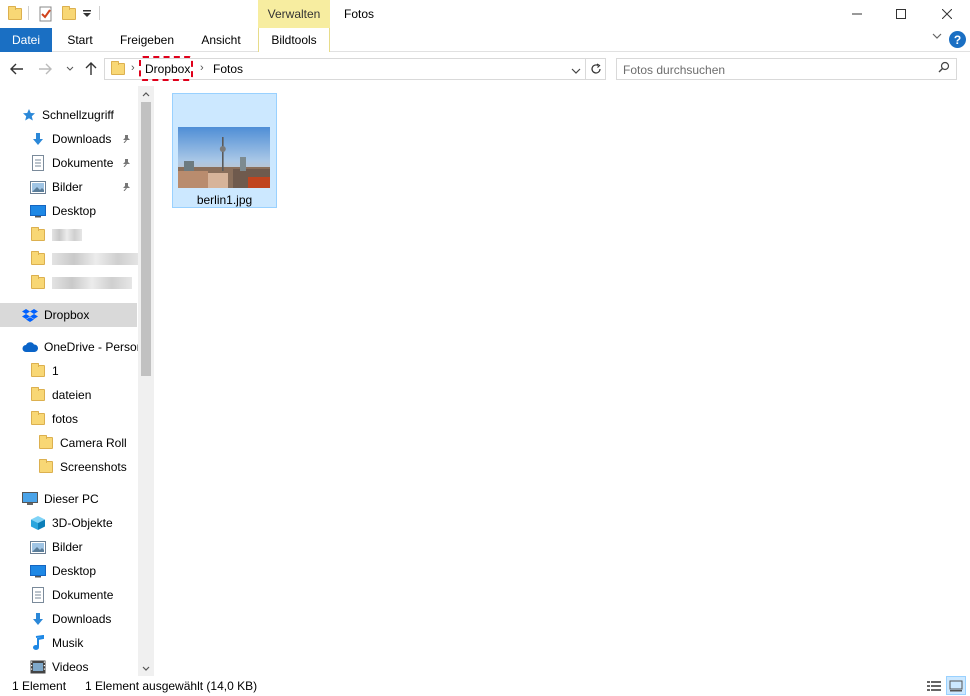  Describe the element at coordinates (901, 14) in the screenshot. I see `maximize-button` at that location.